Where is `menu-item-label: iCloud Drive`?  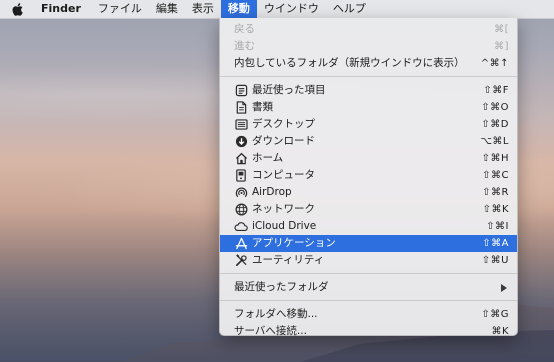
menu-item-label: iCloud Drive is located at coordinates (284, 226).